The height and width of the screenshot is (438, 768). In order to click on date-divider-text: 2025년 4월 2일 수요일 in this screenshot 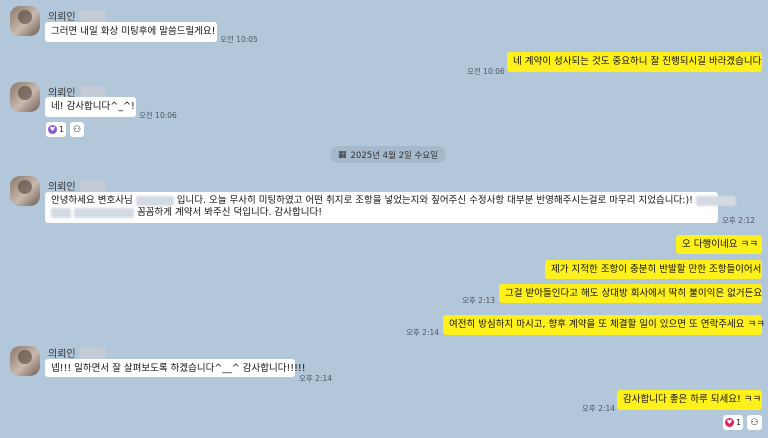, I will do `click(394, 155)`.